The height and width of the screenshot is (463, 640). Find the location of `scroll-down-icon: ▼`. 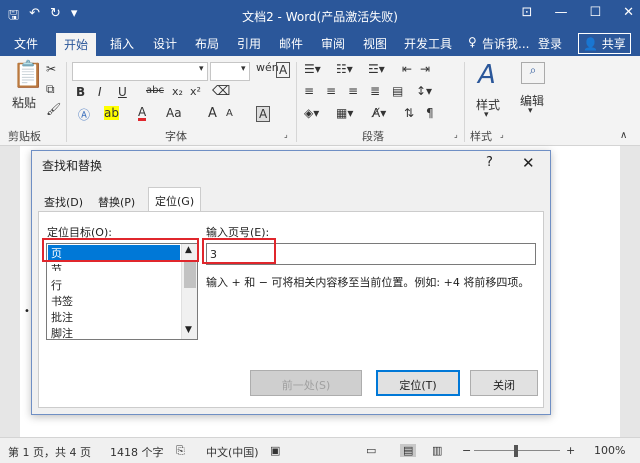

scroll-down-icon: ▼ is located at coordinates (188, 330).